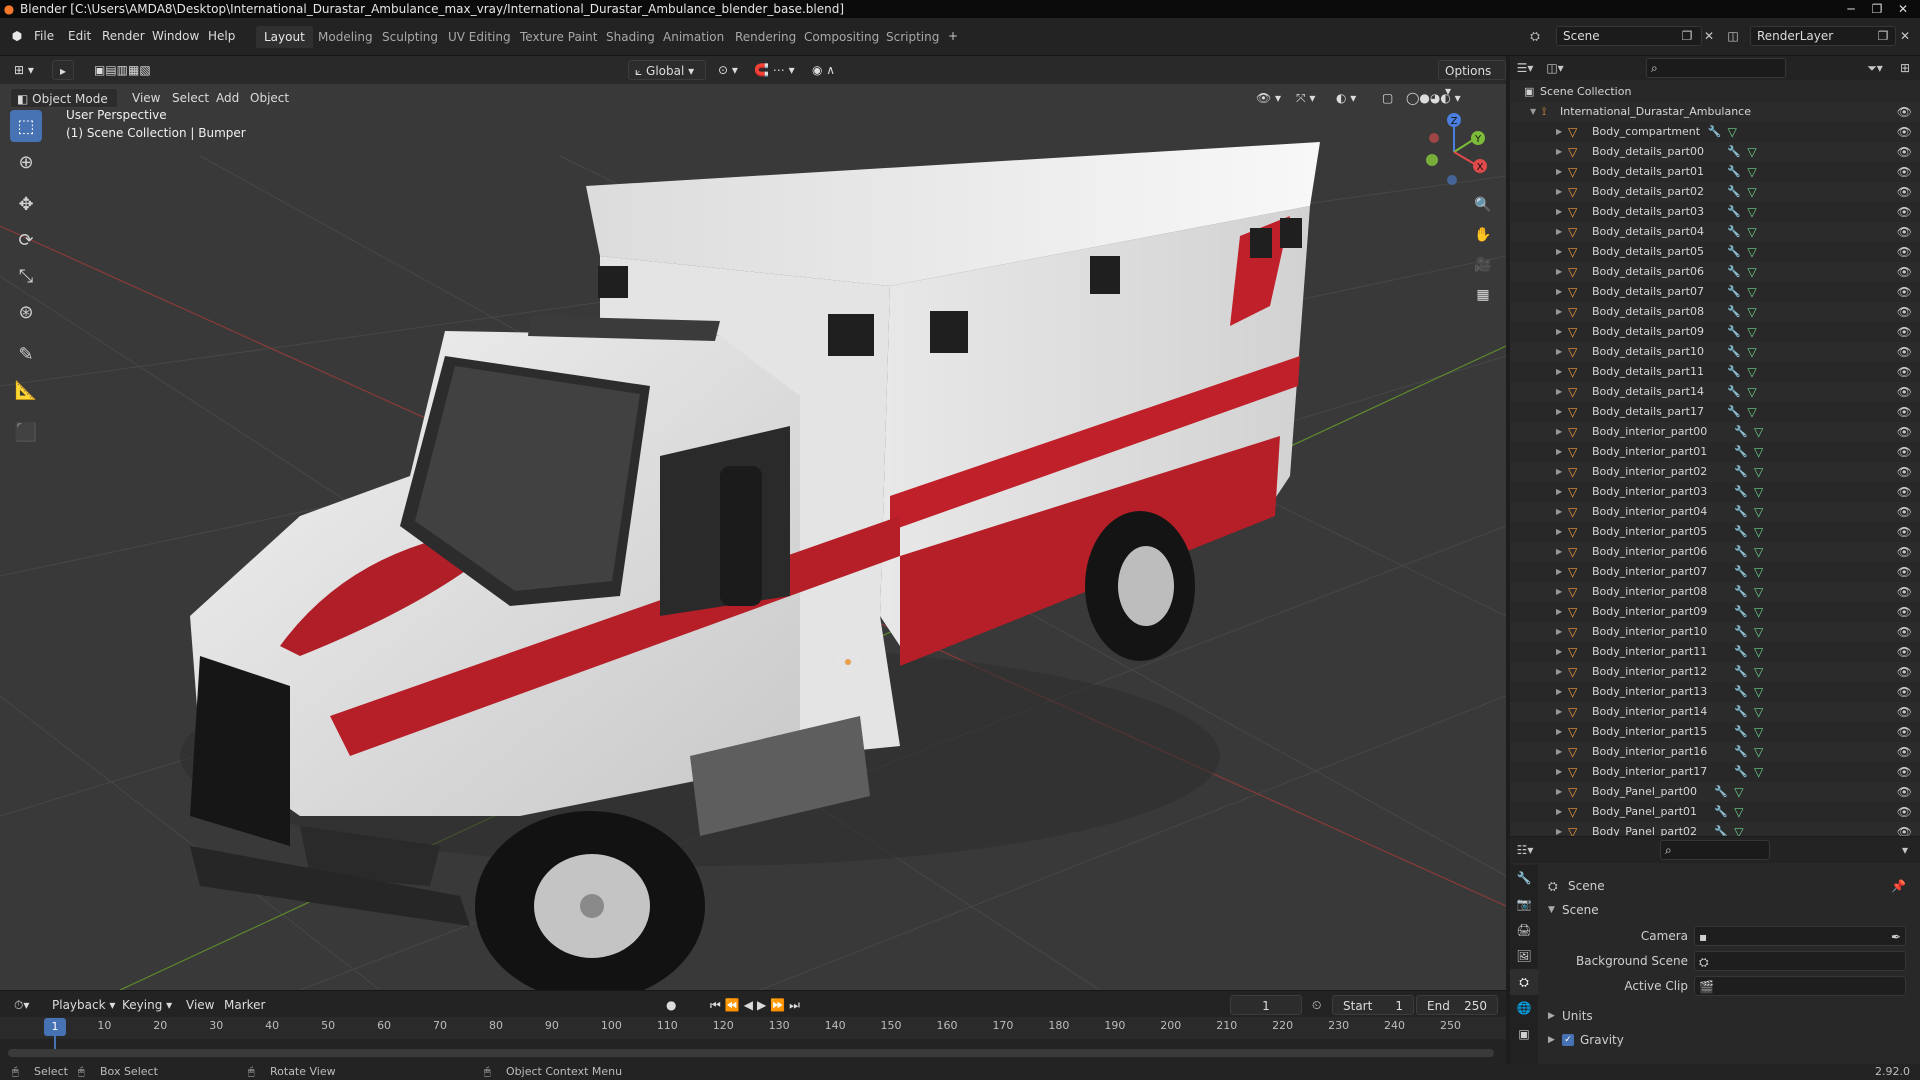  Describe the element at coordinates (1715, 212) in the screenshot. I see `outliner-item: ▶ ▽ Body_details_part03 🔧 ▽ 👁` at that location.